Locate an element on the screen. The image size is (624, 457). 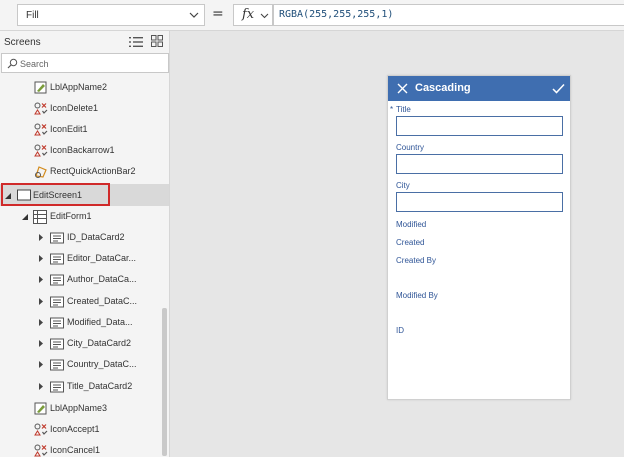
tree-item-icondelete1: IconDelete1 is located at coordinates (82, 108).